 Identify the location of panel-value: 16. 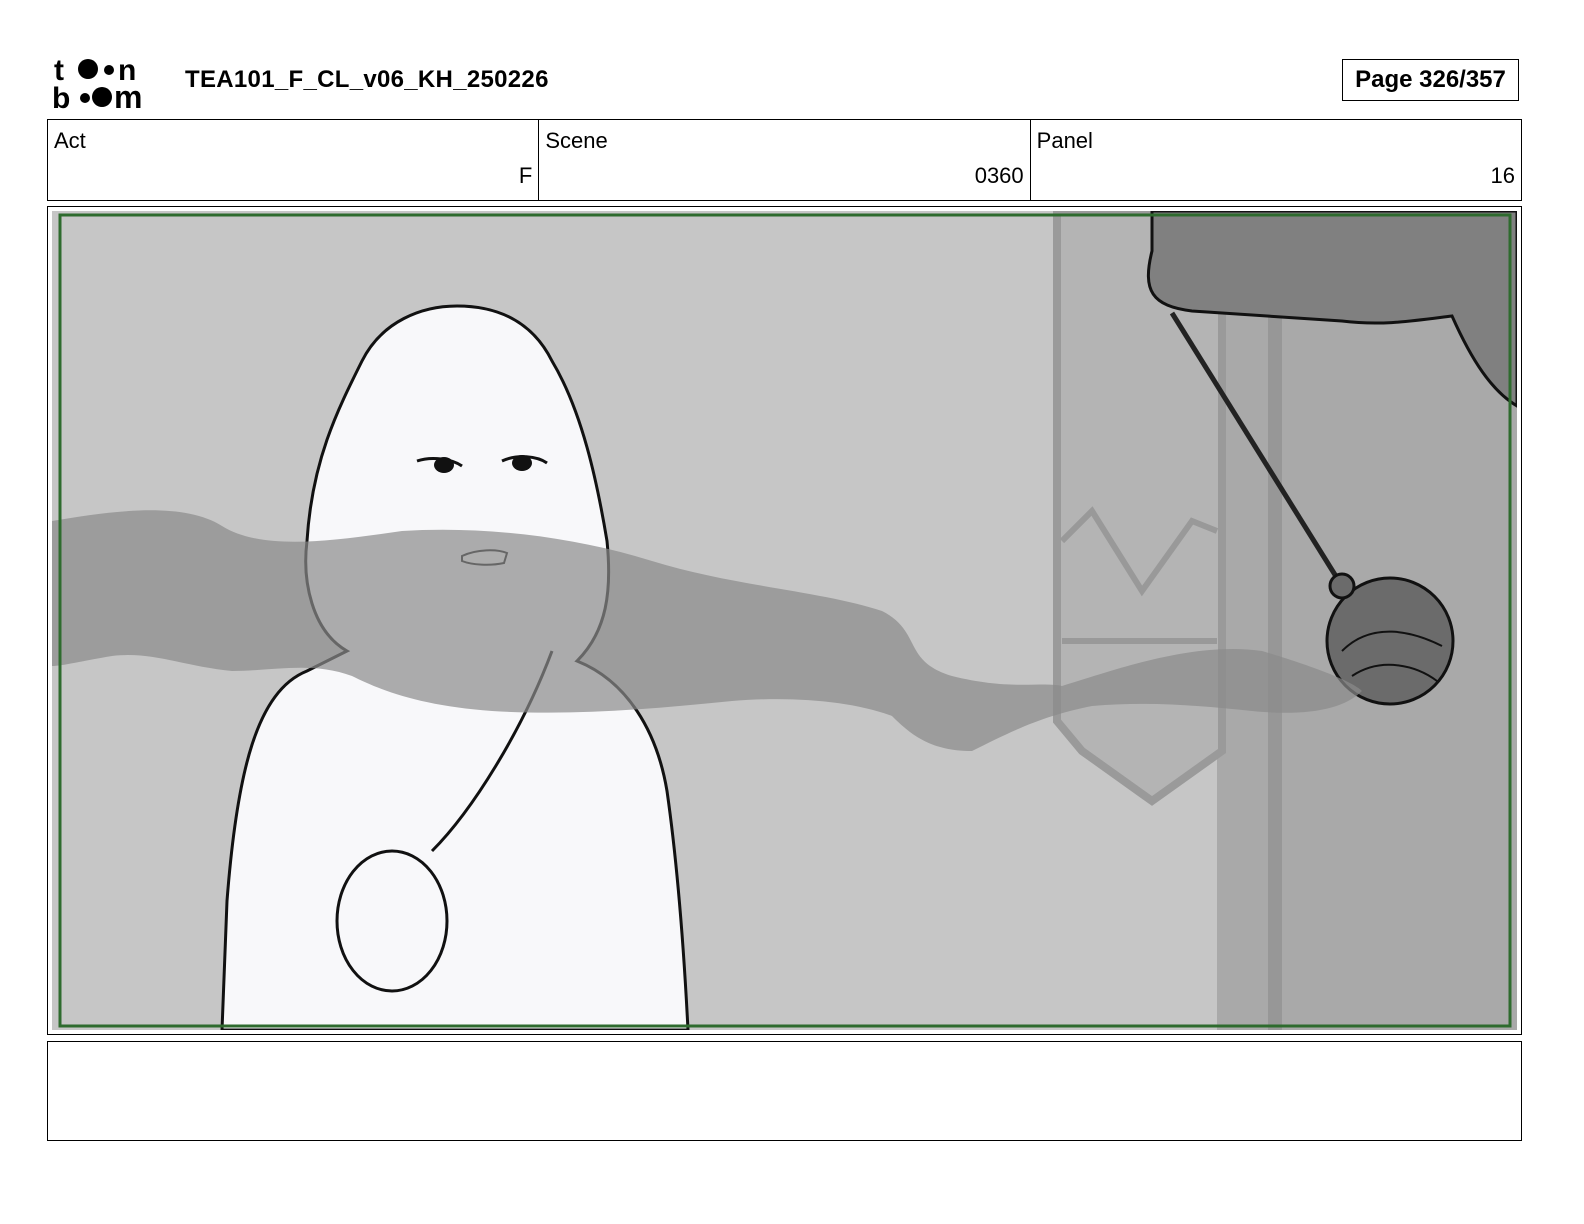
(1502, 175).